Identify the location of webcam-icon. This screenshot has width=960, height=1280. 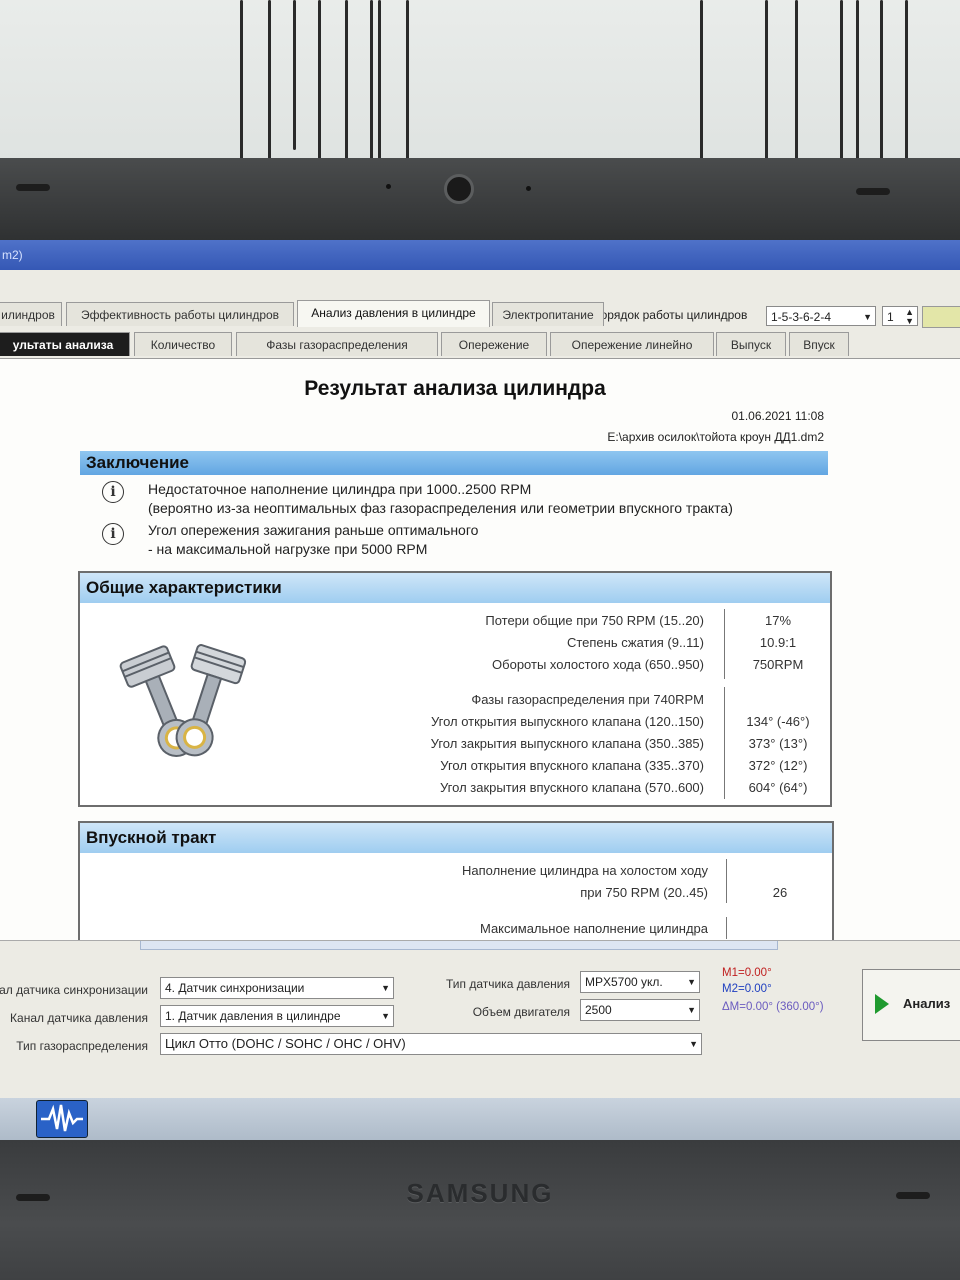
(459, 189).